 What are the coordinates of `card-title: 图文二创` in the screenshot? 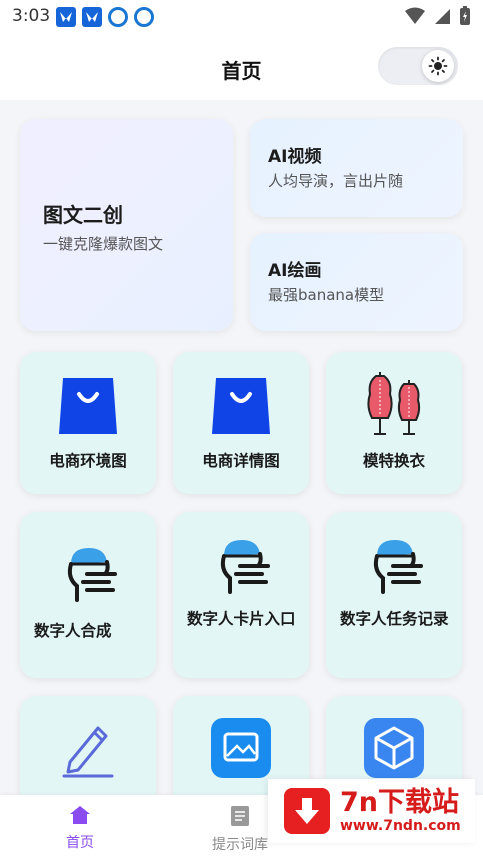 It's located at (83, 215).